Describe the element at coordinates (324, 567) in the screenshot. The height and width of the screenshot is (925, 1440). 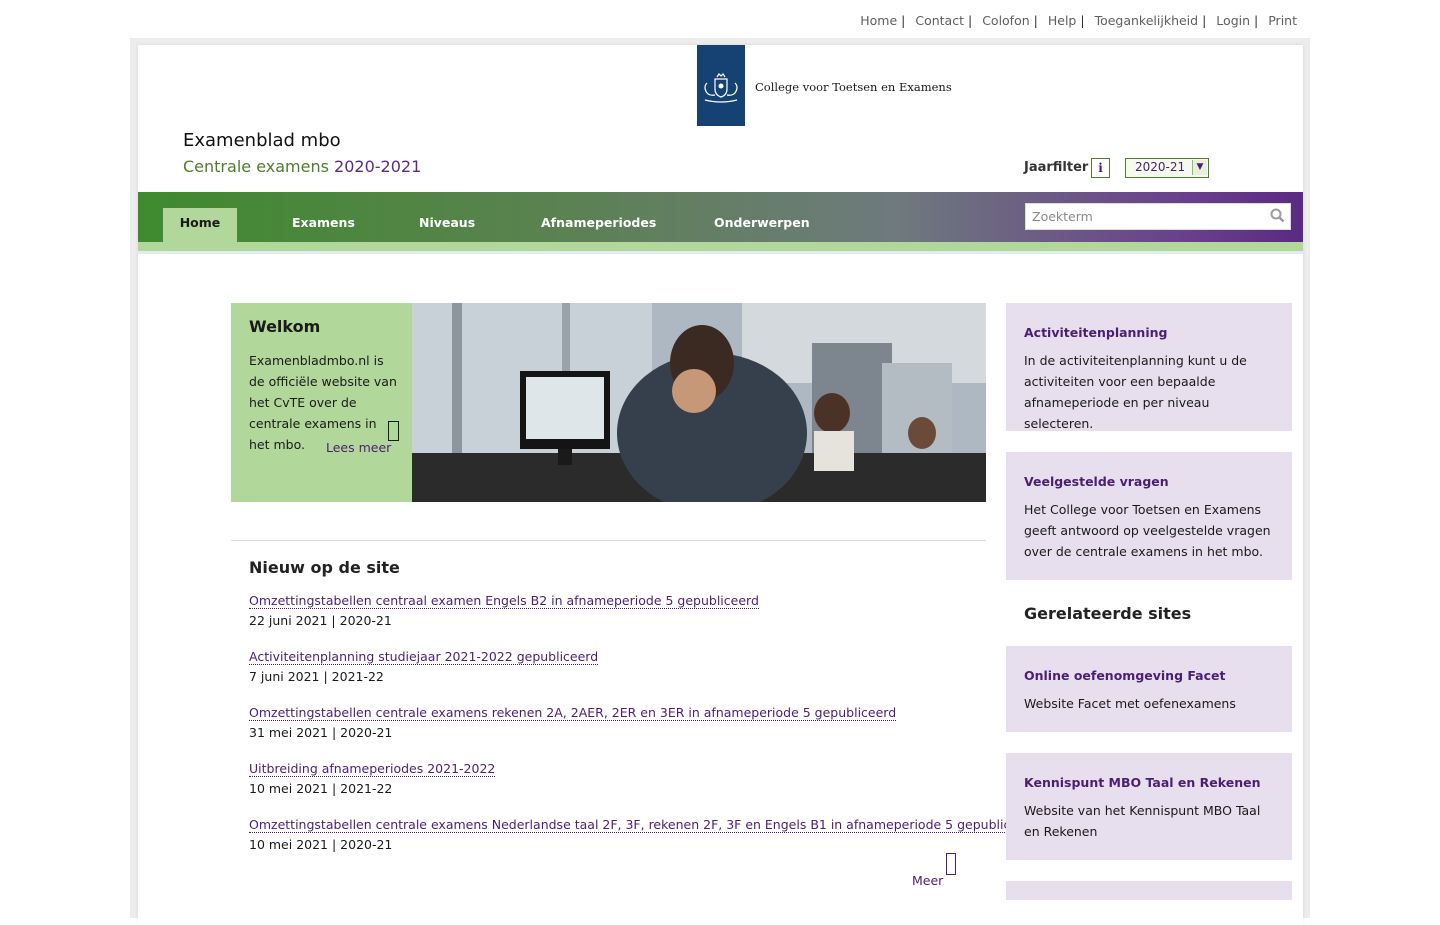
I see `news-title: Nieuw op de site` at that location.